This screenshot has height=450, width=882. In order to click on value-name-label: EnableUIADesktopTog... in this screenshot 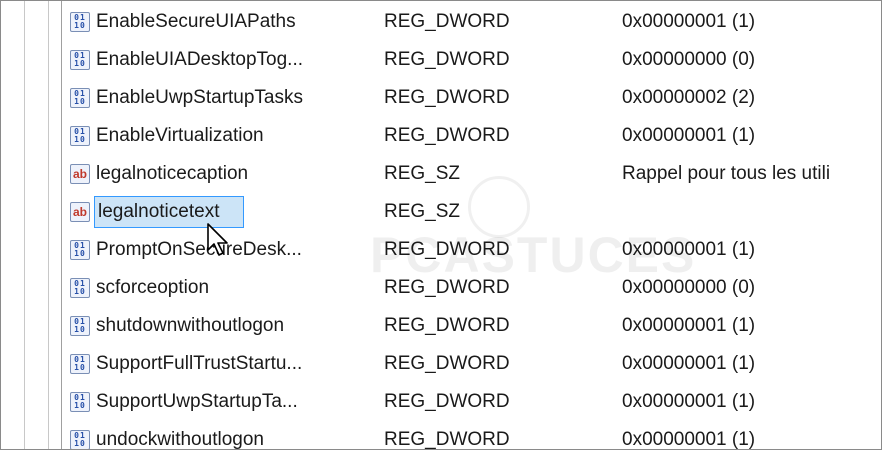, I will do `click(200, 59)`.